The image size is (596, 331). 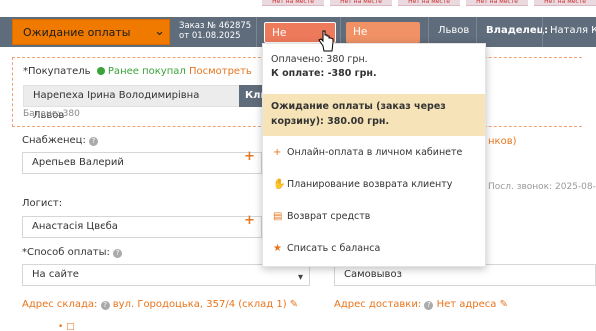 I want to click on last-call-text: Посл. звонок: 2025-08-02, so click(x=542, y=187).